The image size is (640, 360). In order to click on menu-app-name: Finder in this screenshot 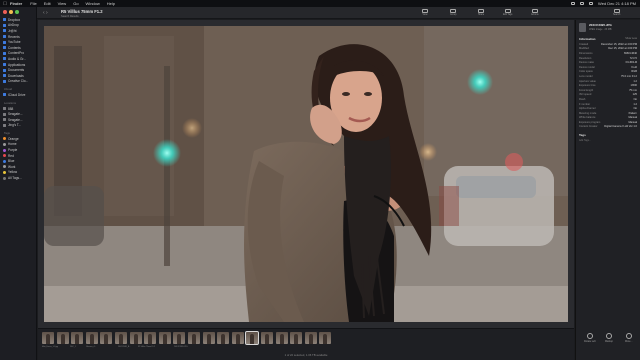, I will do `click(16, 3)`.